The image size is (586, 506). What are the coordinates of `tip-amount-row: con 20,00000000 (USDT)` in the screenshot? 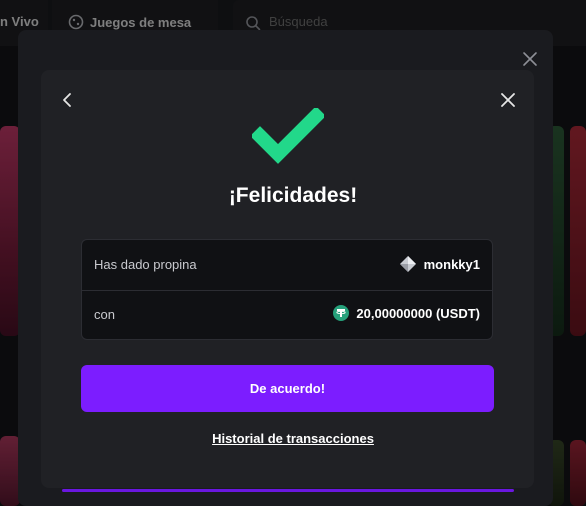 It's located at (287, 315).